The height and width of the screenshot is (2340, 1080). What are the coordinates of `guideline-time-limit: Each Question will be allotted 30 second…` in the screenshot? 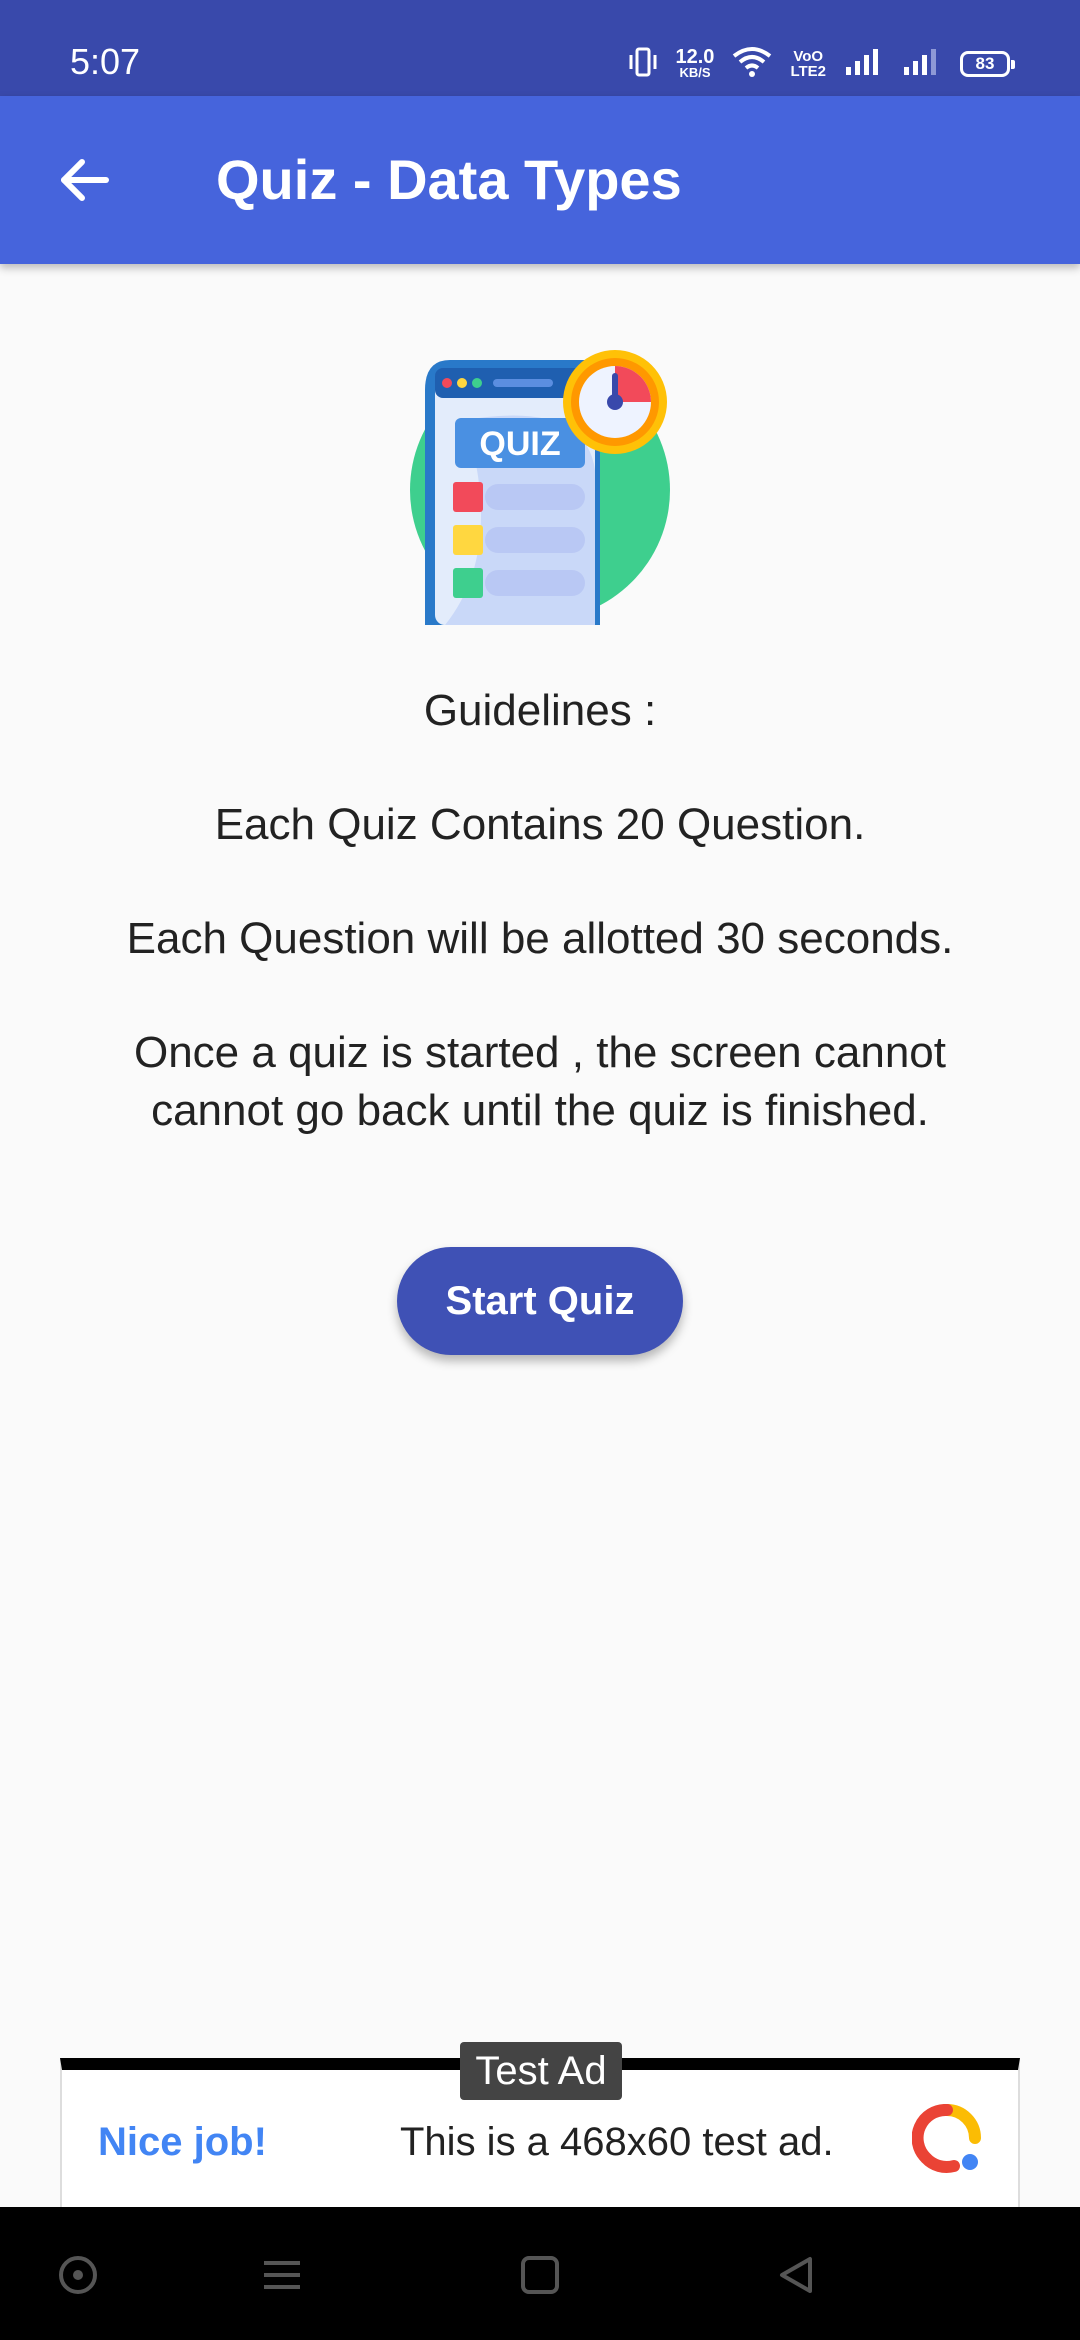 It's located at (540, 938).